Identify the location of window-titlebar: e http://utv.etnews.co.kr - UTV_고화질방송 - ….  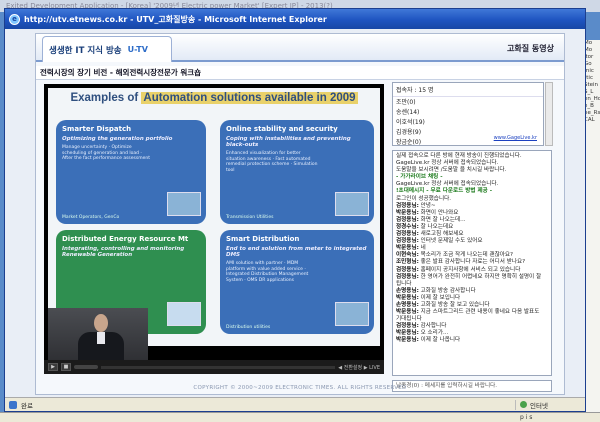
(295, 19).